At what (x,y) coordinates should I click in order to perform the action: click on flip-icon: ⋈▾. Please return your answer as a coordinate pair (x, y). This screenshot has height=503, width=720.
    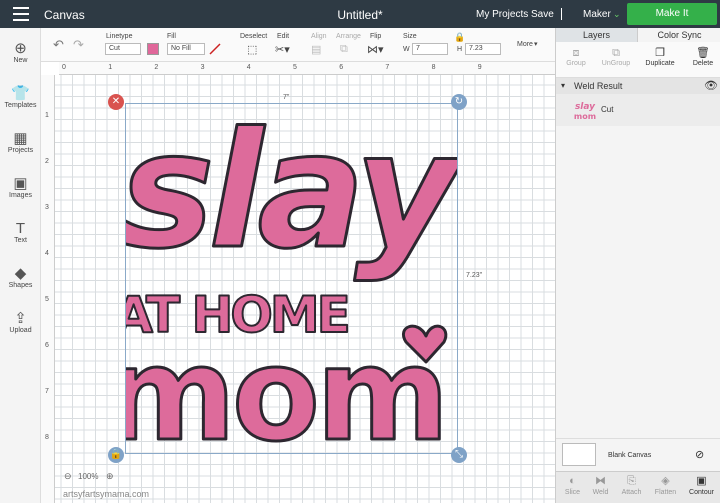
    Looking at the image, I should click on (375, 49).